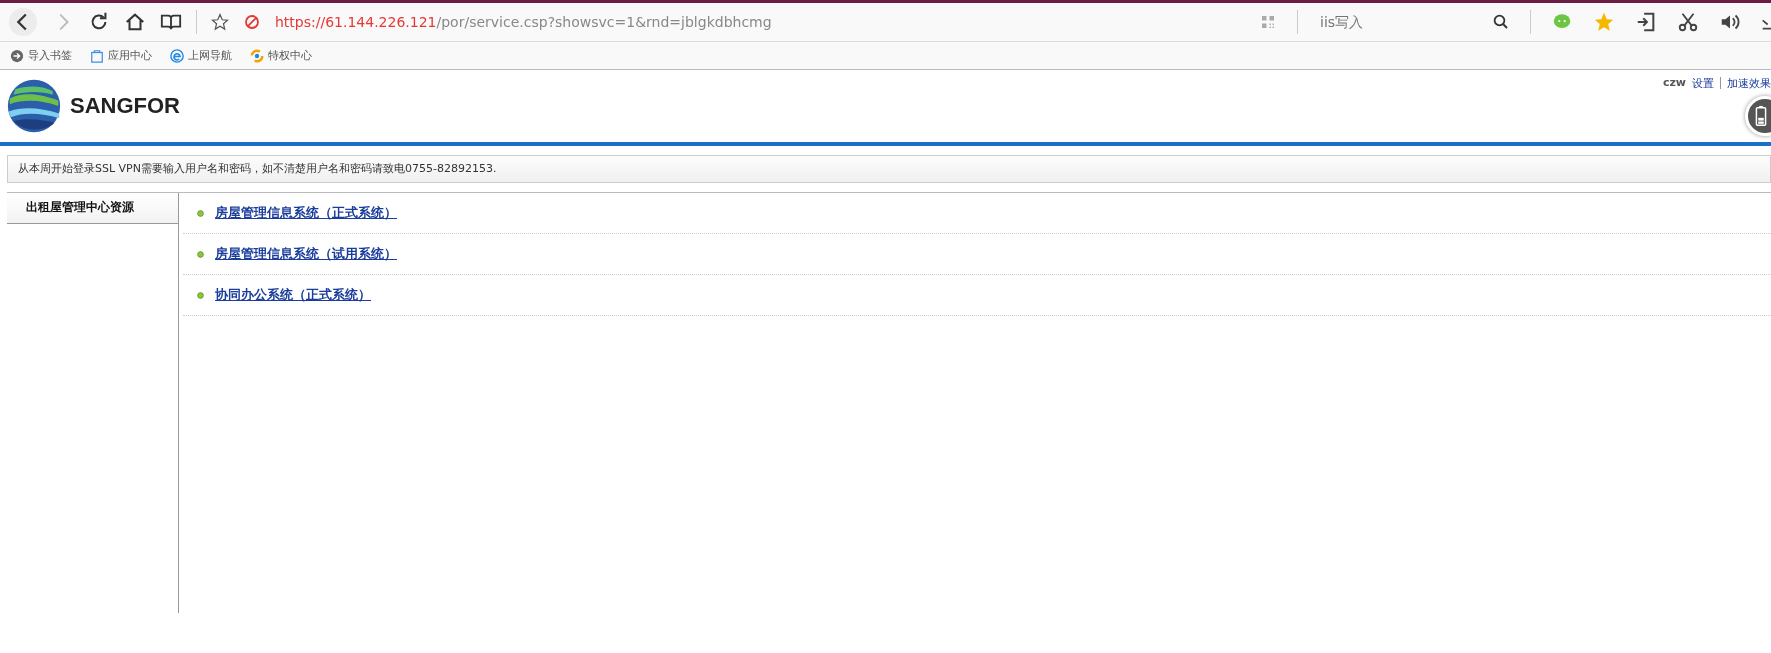 The height and width of the screenshot is (653, 1771). What do you see at coordinates (17, 55) in the screenshot?
I see `arrow-circle-icon` at bounding box center [17, 55].